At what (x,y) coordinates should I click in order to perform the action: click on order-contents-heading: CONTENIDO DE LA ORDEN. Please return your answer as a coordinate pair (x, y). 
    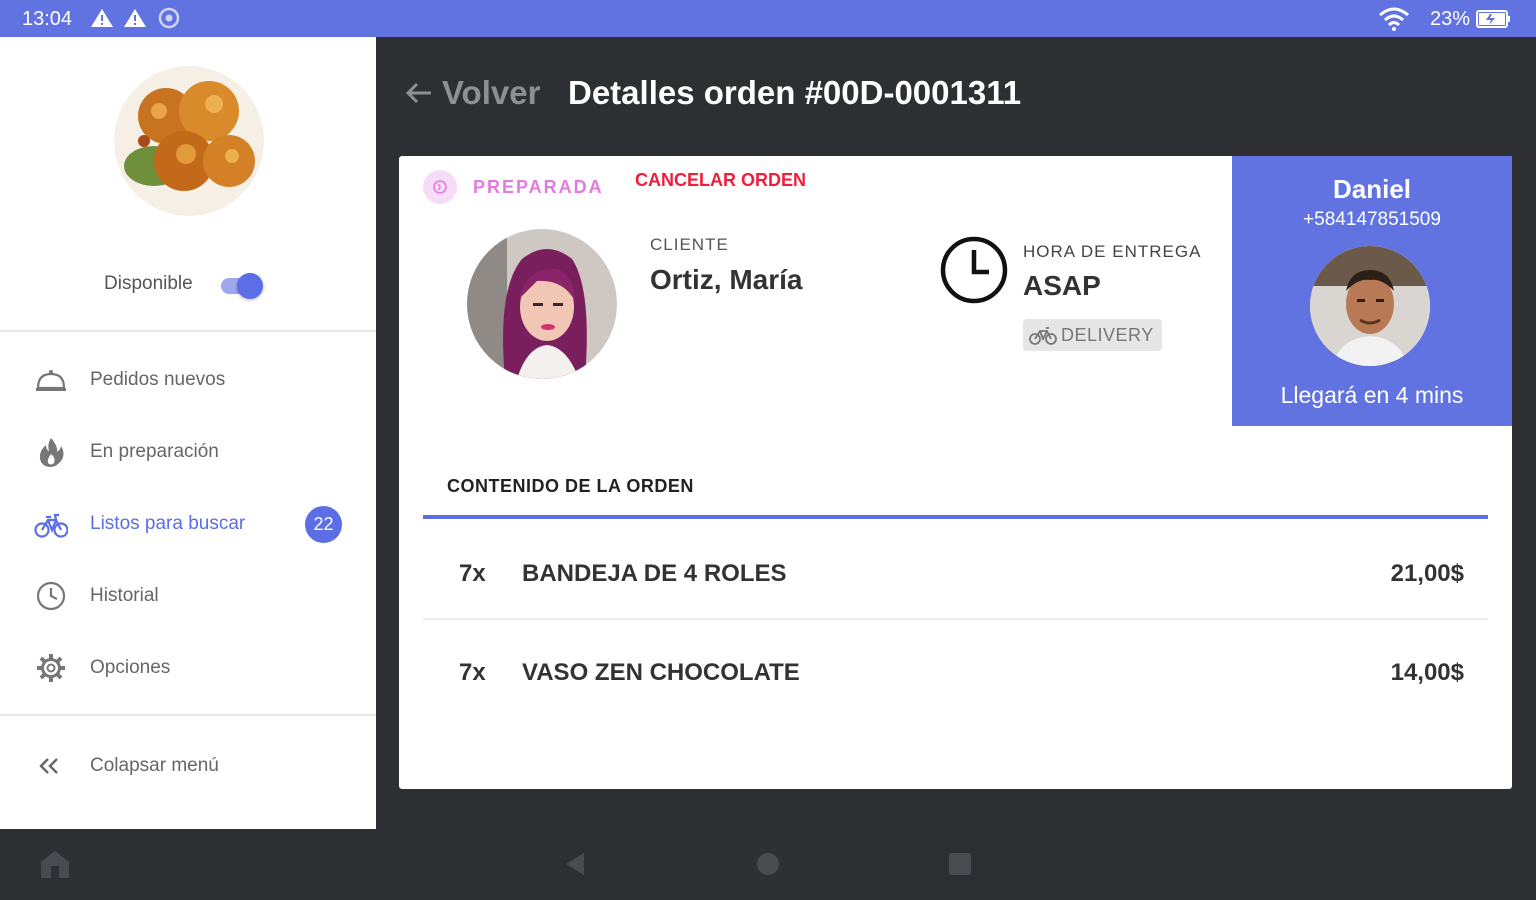
    Looking at the image, I should click on (570, 486).